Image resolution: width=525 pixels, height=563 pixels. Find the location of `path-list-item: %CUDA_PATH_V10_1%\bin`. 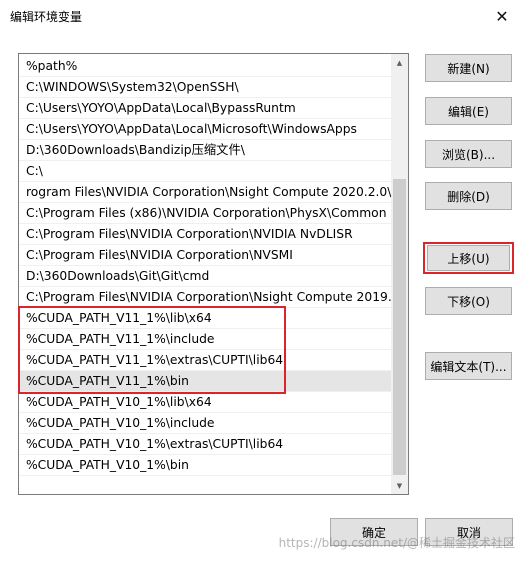

path-list-item: %CUDA_PATH_V10_1%\bin is located at coordinates (205, 465).